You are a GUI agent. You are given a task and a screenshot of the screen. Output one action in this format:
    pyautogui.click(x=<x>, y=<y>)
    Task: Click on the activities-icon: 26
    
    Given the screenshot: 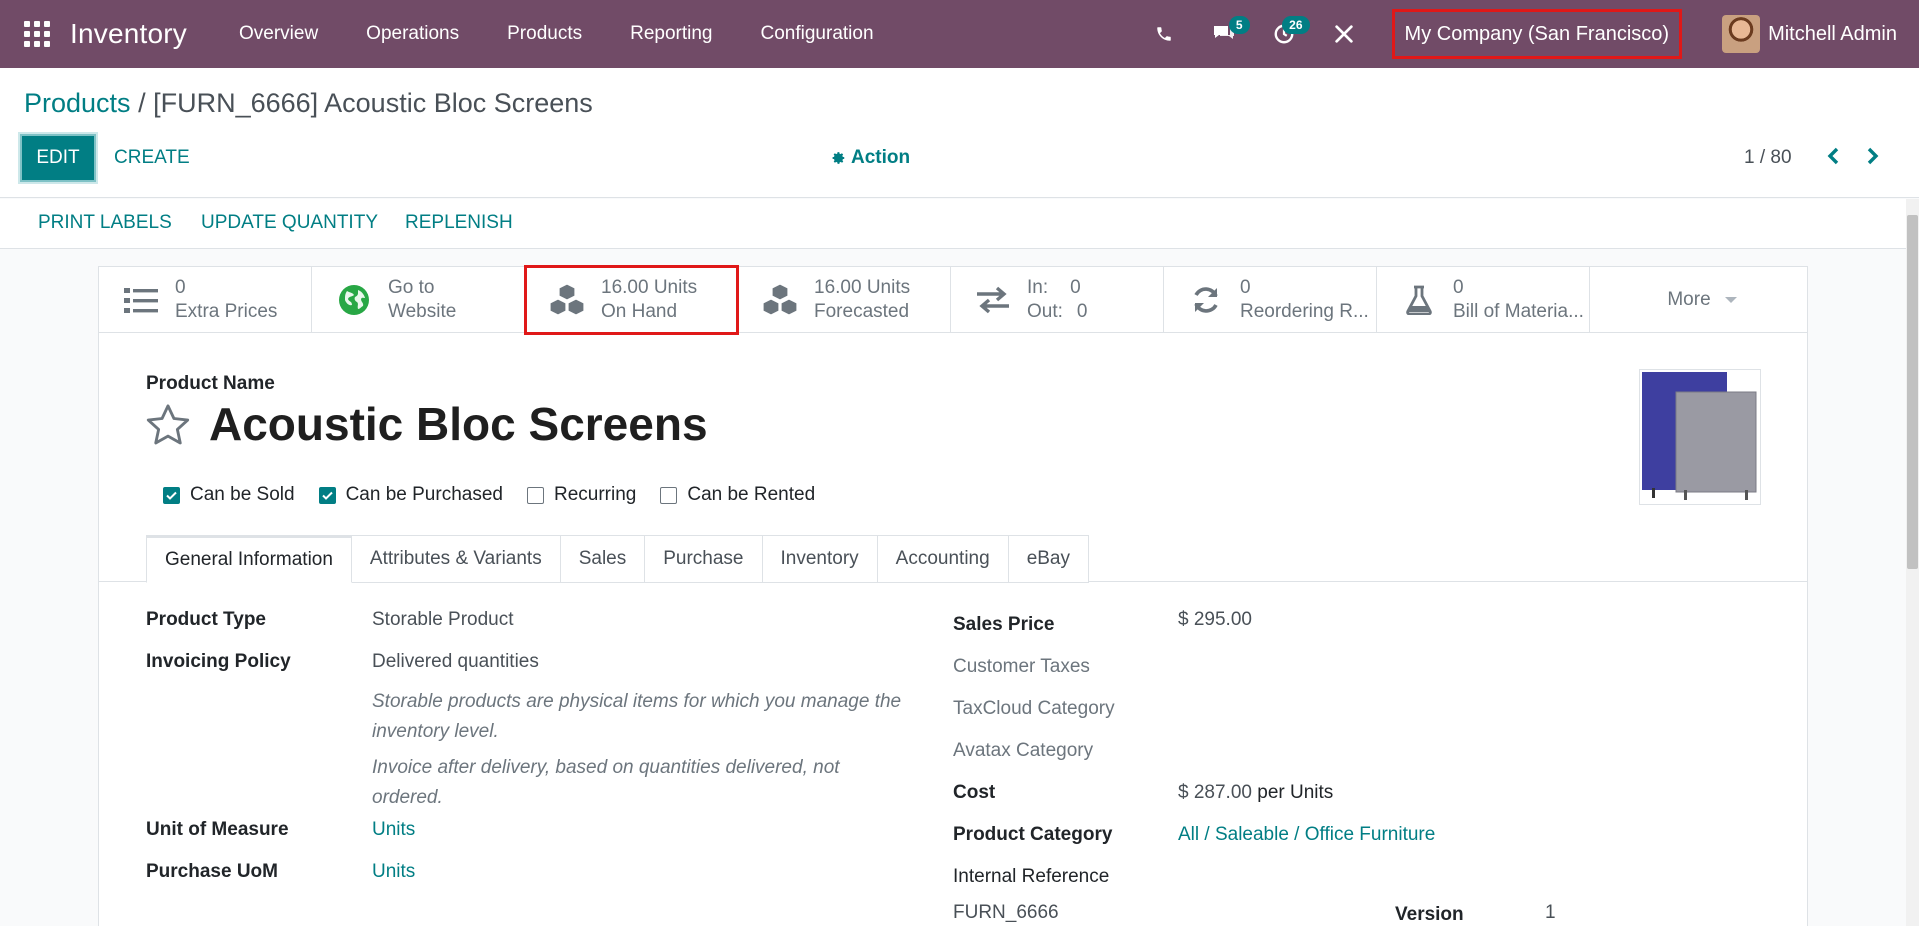 What is the action you would take?
    pyautogui.click(x=1287, y=34)
    